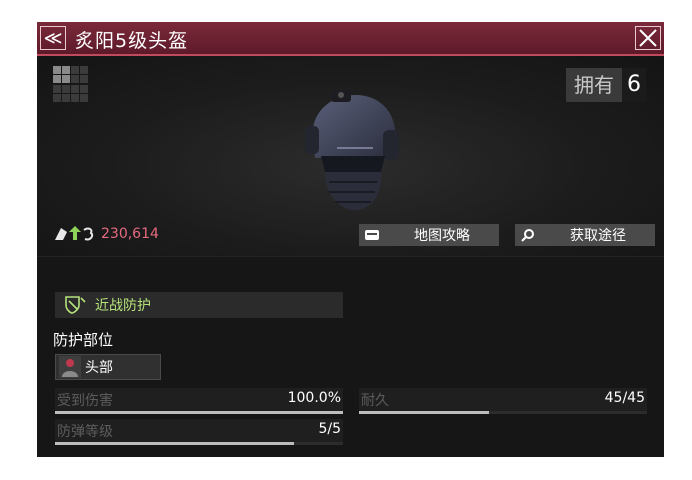 The height and width of the screenshot is (480, 692). Describe the element at coordinates (199, 432) in the screenshot. I see `stat-armor-level: 防弹等级 5/5` at that location.